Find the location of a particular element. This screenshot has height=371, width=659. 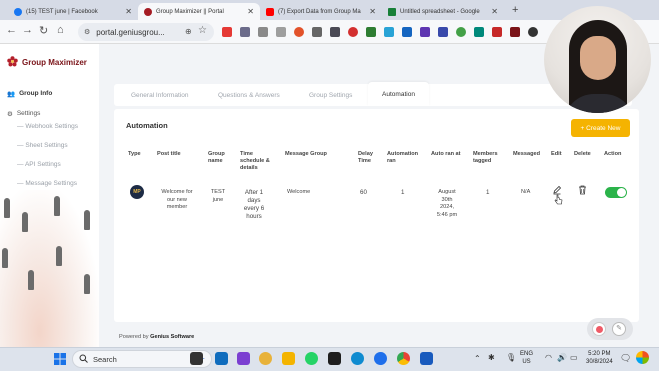

type-badge: MP is located at coordinates (137, 192).